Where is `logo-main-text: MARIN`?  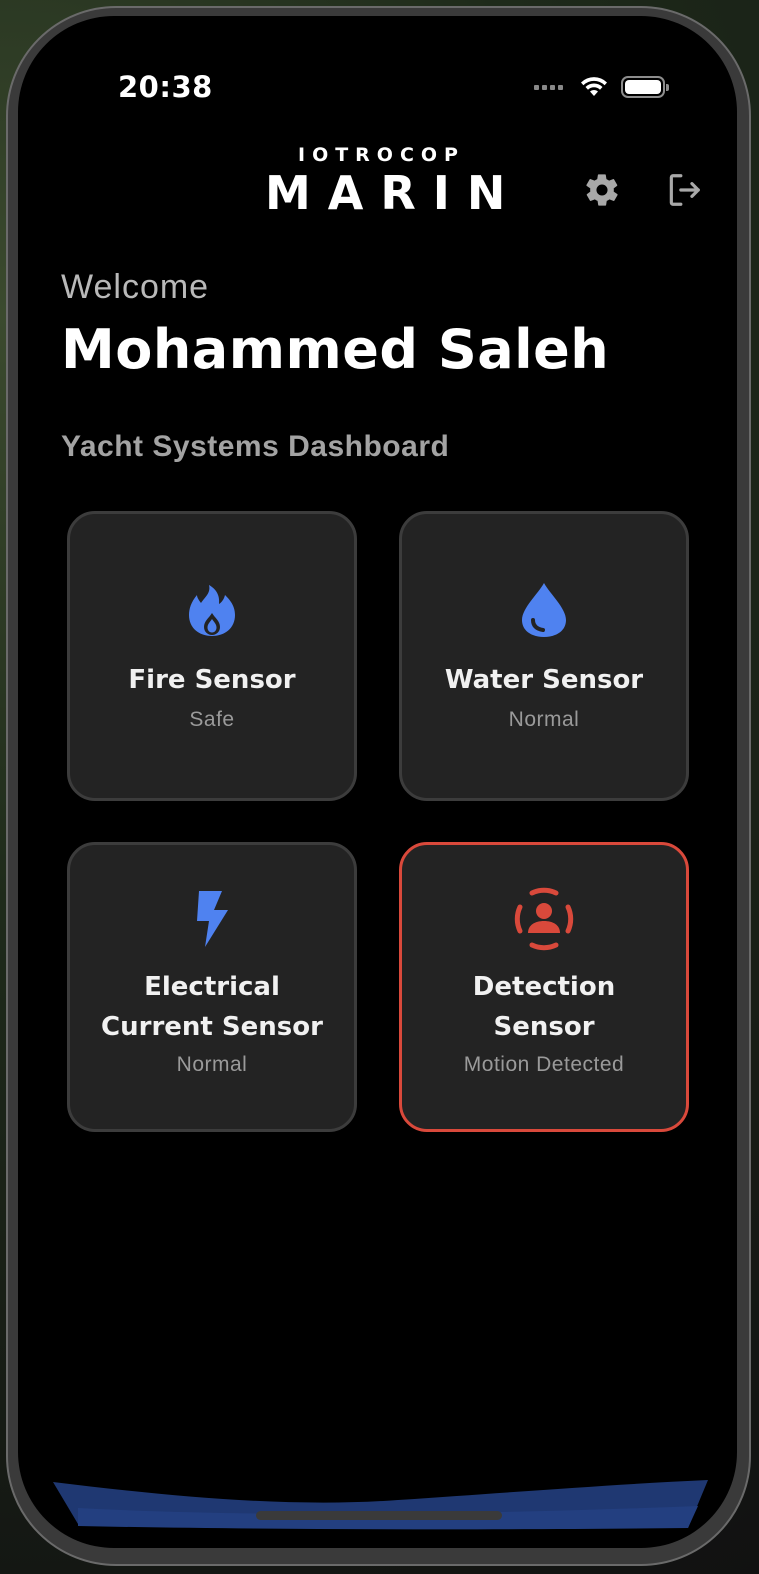
logo-main-text: MARIN is located at coordinates (394, 193).